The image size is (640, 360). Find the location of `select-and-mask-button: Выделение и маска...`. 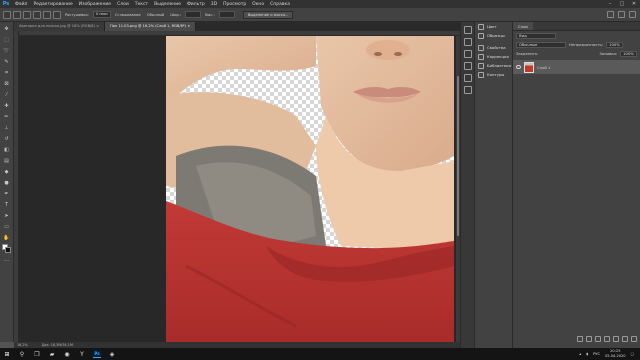

select-and-mask-button: Выделение и маска... is located at coordinates (268, 14).